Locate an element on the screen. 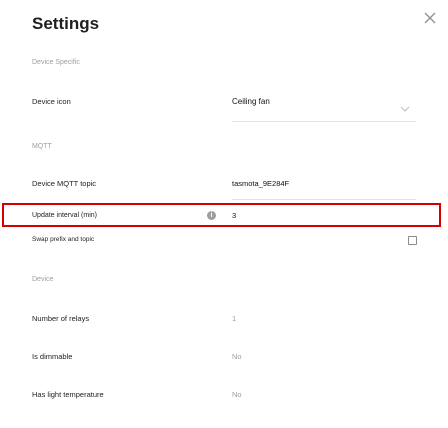 This screenshot has height=428, width=448. update-interval-label: Update interval (min) is located at coordinates (64, 215).